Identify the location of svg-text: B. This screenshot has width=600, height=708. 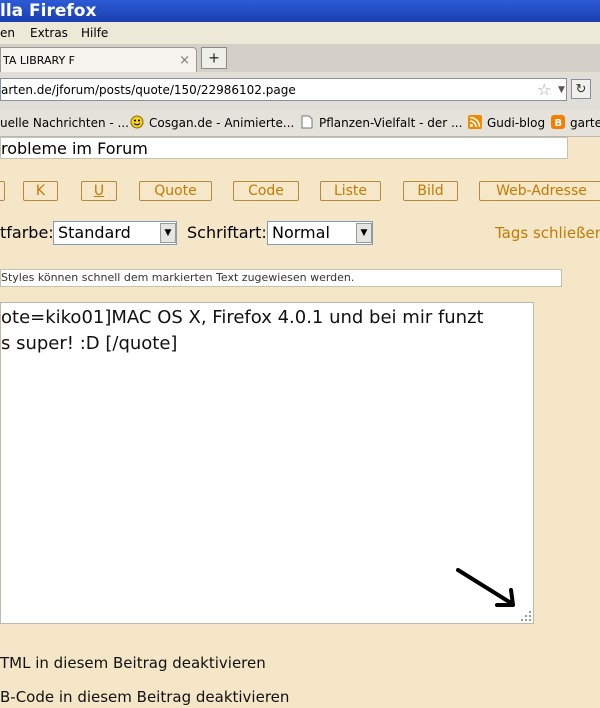
(559, 123).